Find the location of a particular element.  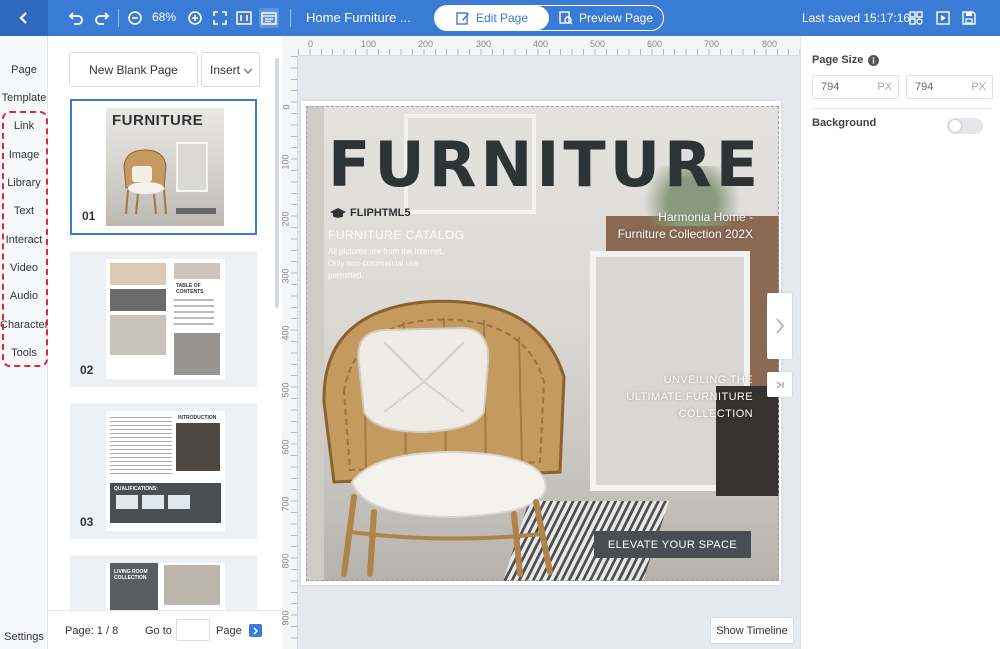

chevron-down-icon is located at coordinates (248, 71).